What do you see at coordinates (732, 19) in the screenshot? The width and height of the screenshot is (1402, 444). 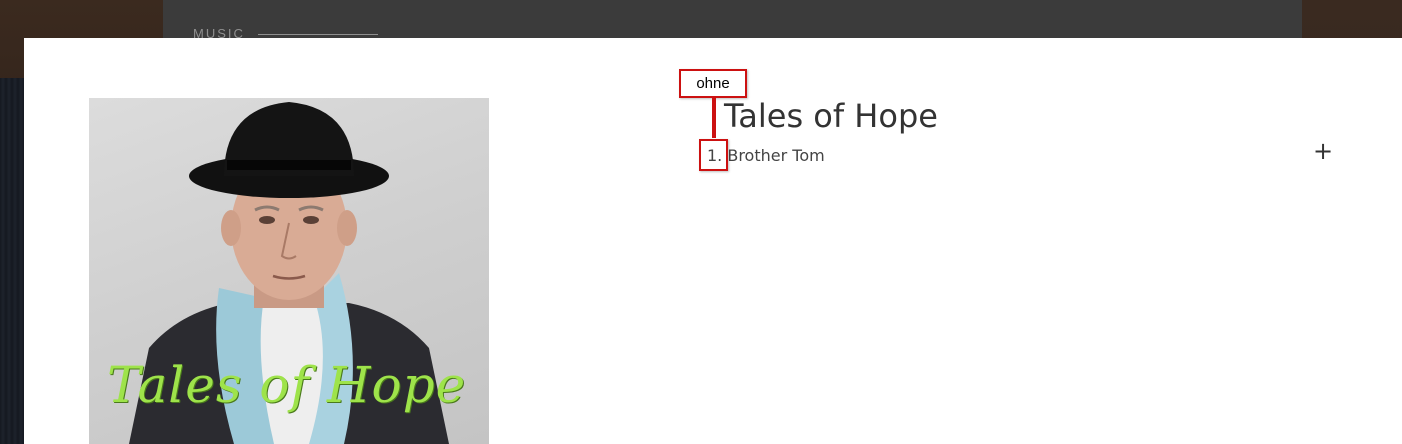 I see `background-header` at bounding box center [732, 19].